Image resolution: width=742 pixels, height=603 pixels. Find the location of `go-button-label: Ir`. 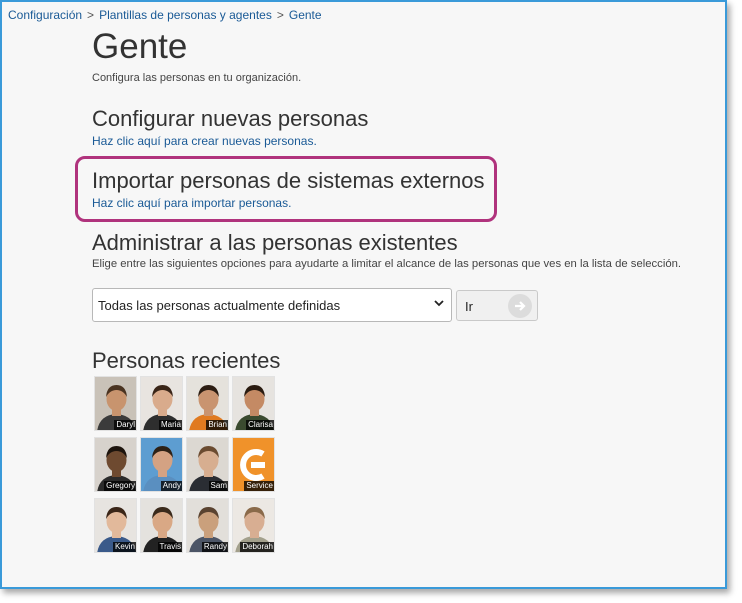

go-button-label: Ir is located at coordinates (469, 306).